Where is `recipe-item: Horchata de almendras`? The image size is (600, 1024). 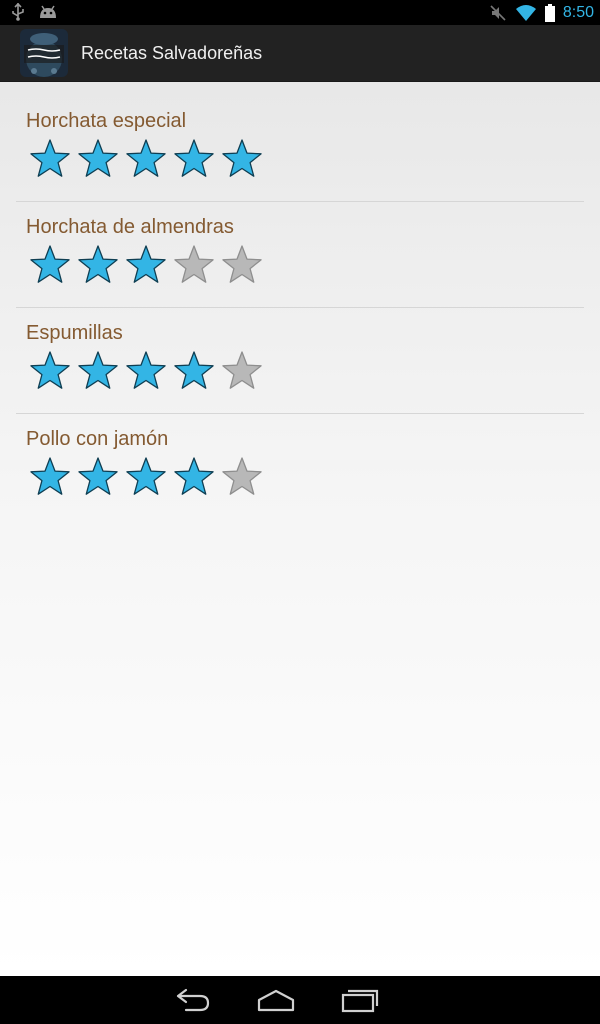 recipe-item: Horchata de almendras is located at coordinates (300, 255).